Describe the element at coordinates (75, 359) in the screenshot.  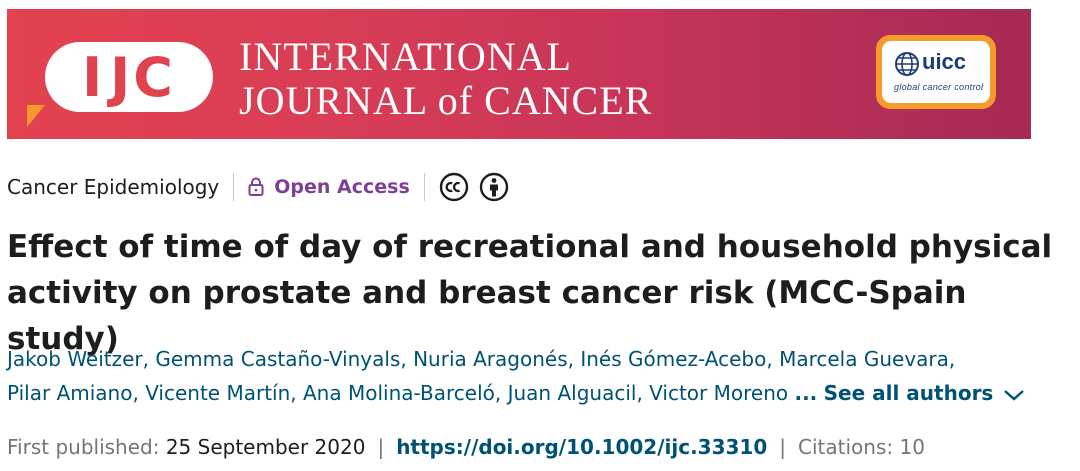
I see `author-link: Jakob Weitzer` at that location.